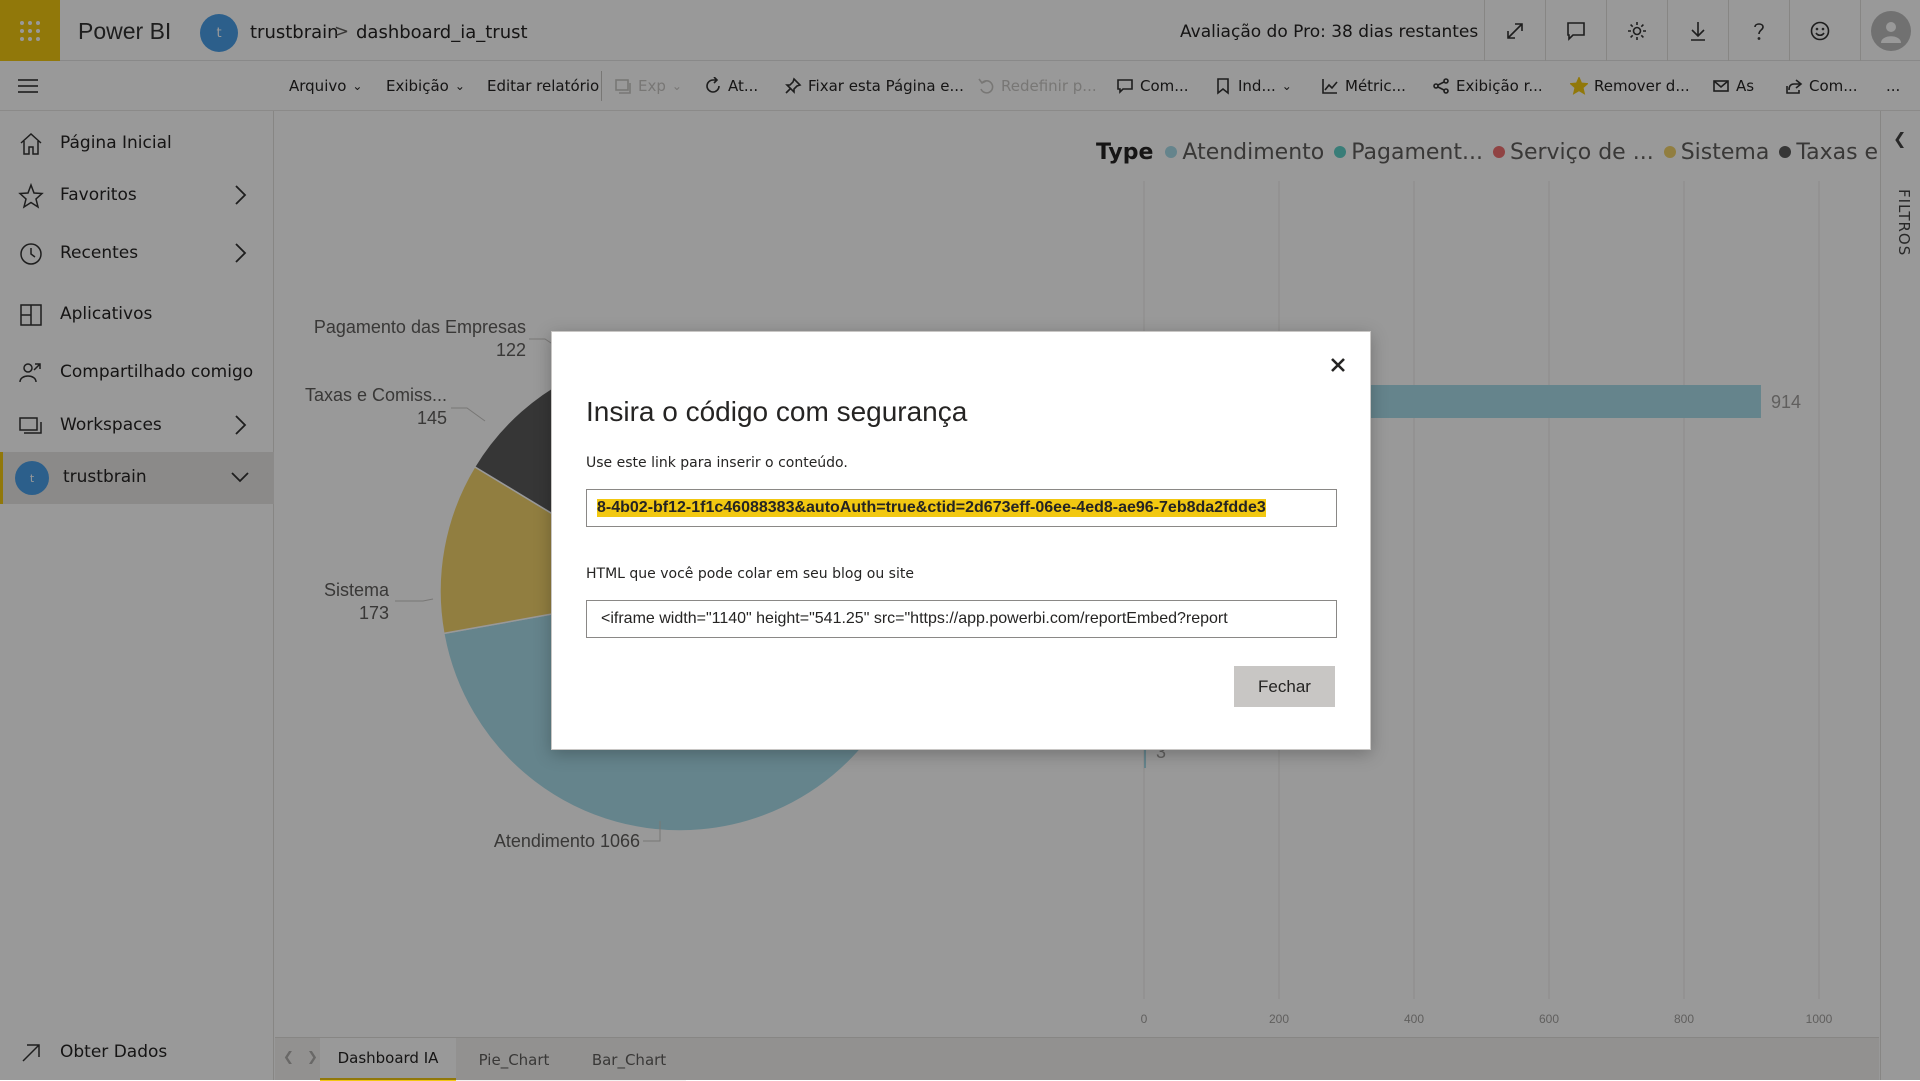 This screenshot has width=1920, height=1081. I want to click on close-icon, so click(1338, 365).